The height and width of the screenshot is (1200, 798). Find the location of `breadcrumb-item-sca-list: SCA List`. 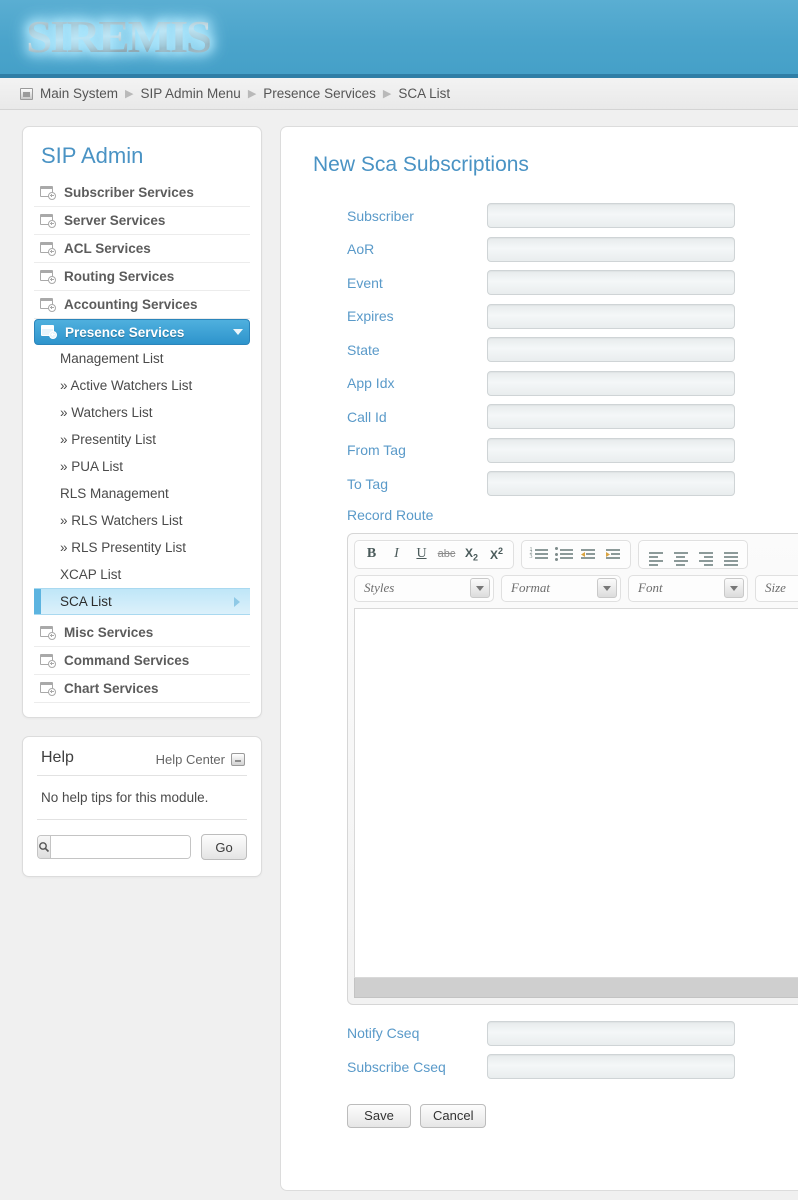

breadcrumb-item-sca-list: SCA List is located at coordinates (424, 93).